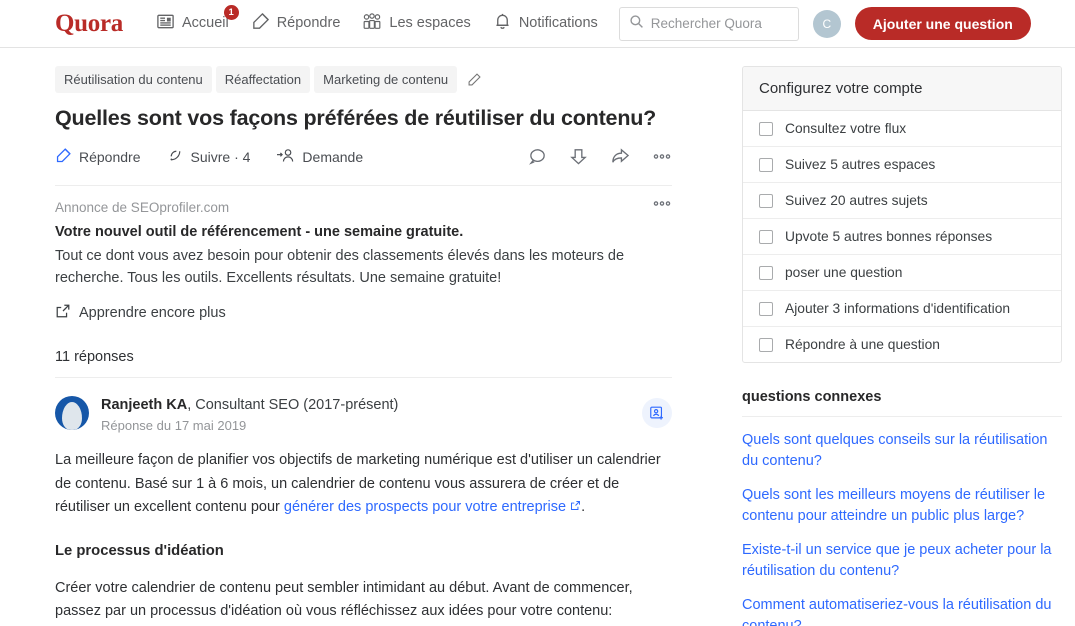 The width and height of the screenshot is (1075, 626). I want to click on follow-label: Suivre · 4, so click(220, 156).